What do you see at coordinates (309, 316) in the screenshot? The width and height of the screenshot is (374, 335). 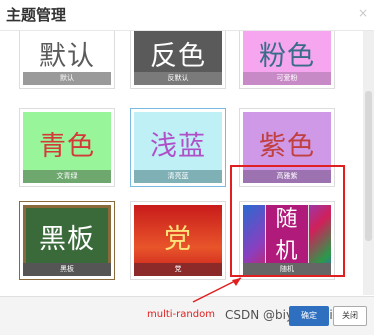 I see `ok-button: 确定` at bounding box center [309, 316].